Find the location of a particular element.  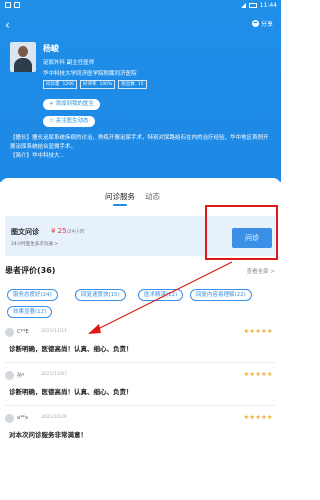

doctor-hospital: 华中科技大学同济医学院附属同济医院 is located at coordinates (90, 74).